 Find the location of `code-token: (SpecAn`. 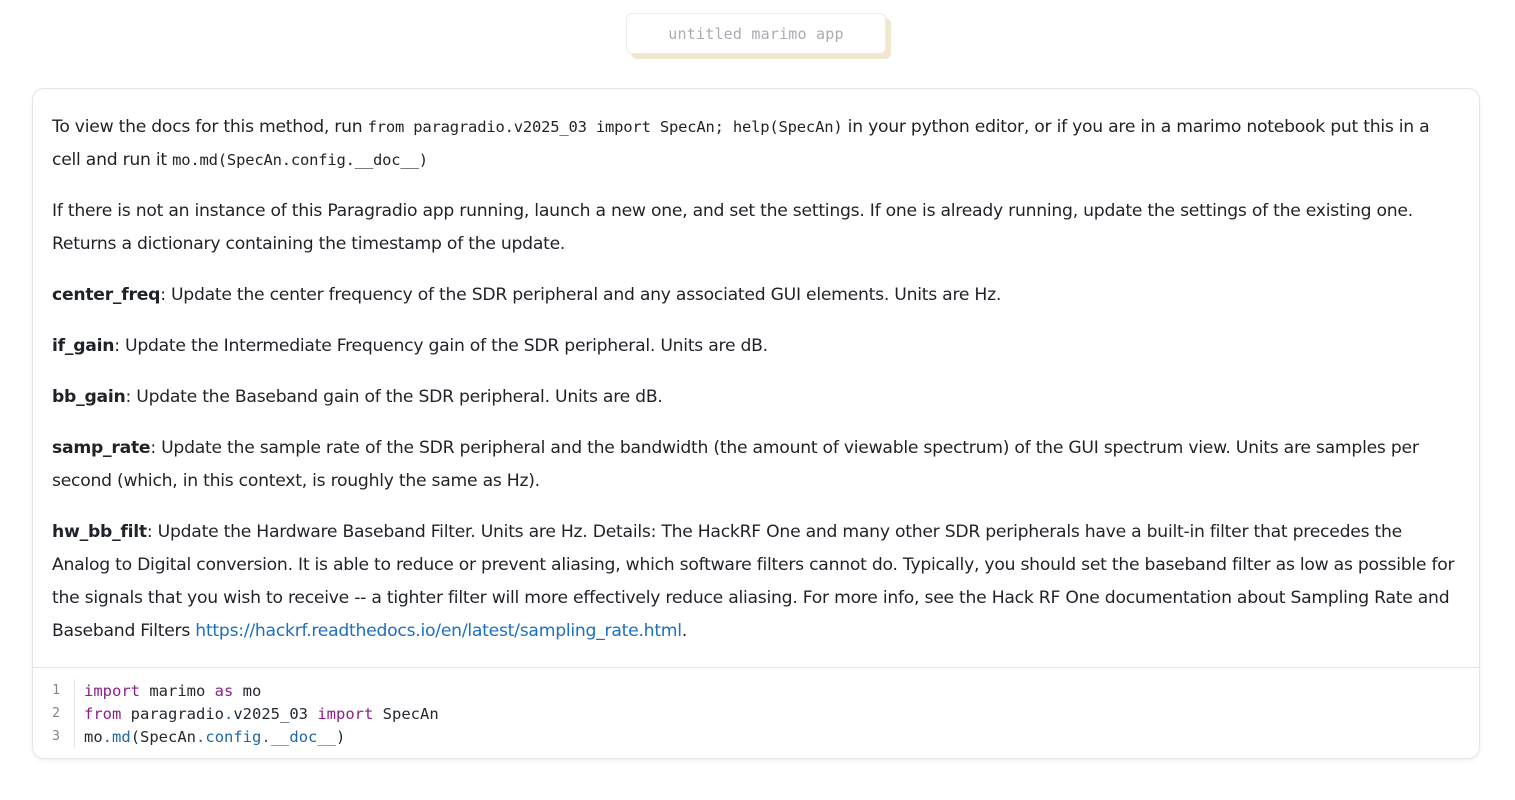

code-token: (SpecAn is located at coordinates (163, 736).